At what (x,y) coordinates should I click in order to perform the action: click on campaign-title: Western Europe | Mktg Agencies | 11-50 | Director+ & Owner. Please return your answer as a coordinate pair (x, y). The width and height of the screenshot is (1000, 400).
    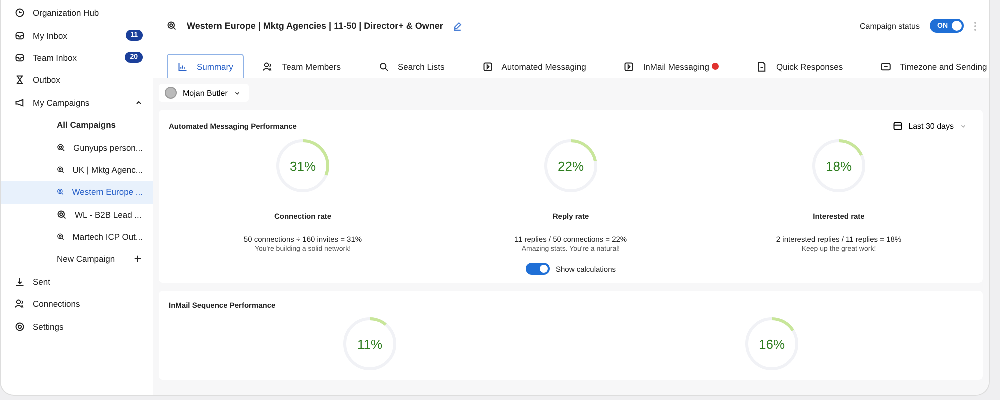
    Looking at the image, I should click on (315, 26).